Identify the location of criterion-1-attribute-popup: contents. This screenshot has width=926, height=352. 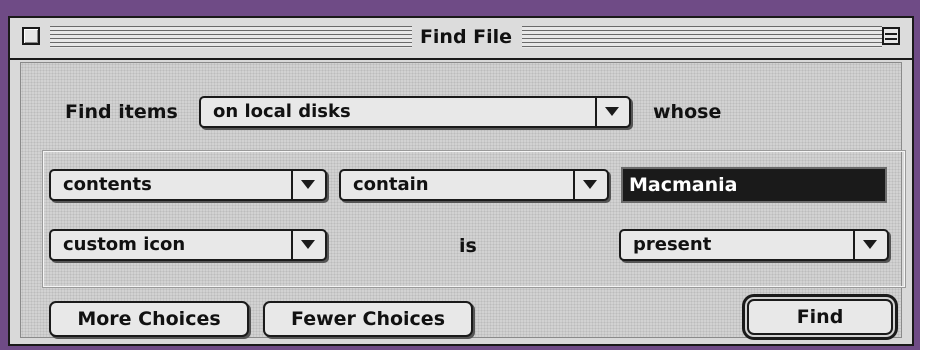
(188, 185).